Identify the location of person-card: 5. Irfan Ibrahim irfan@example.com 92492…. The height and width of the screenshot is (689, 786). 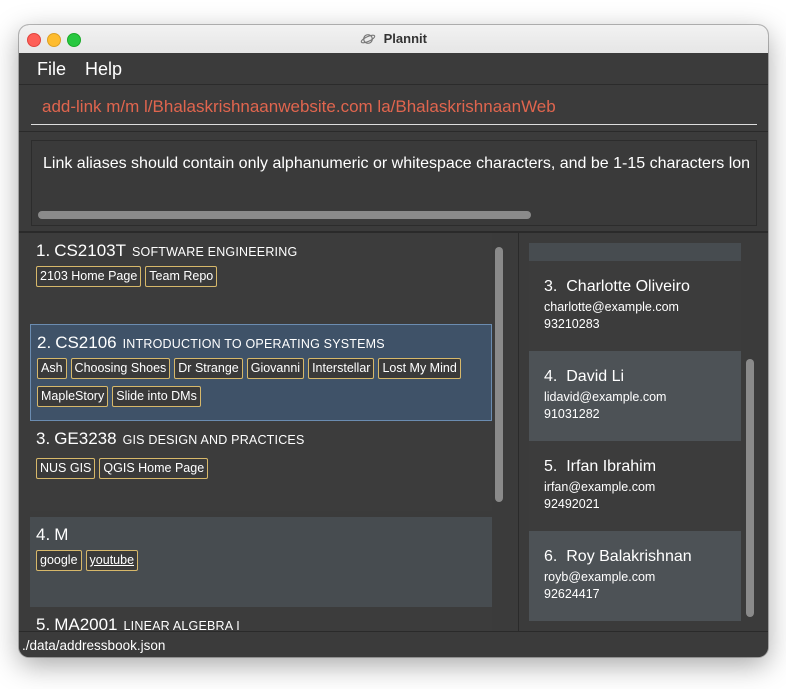
(635, 486).